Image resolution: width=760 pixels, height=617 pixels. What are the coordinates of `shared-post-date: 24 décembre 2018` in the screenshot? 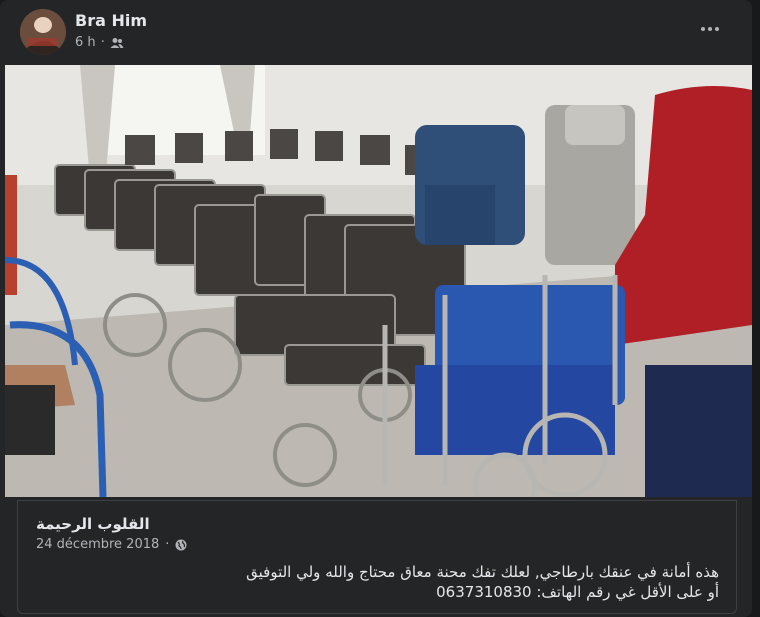 It's located at (97, 544).